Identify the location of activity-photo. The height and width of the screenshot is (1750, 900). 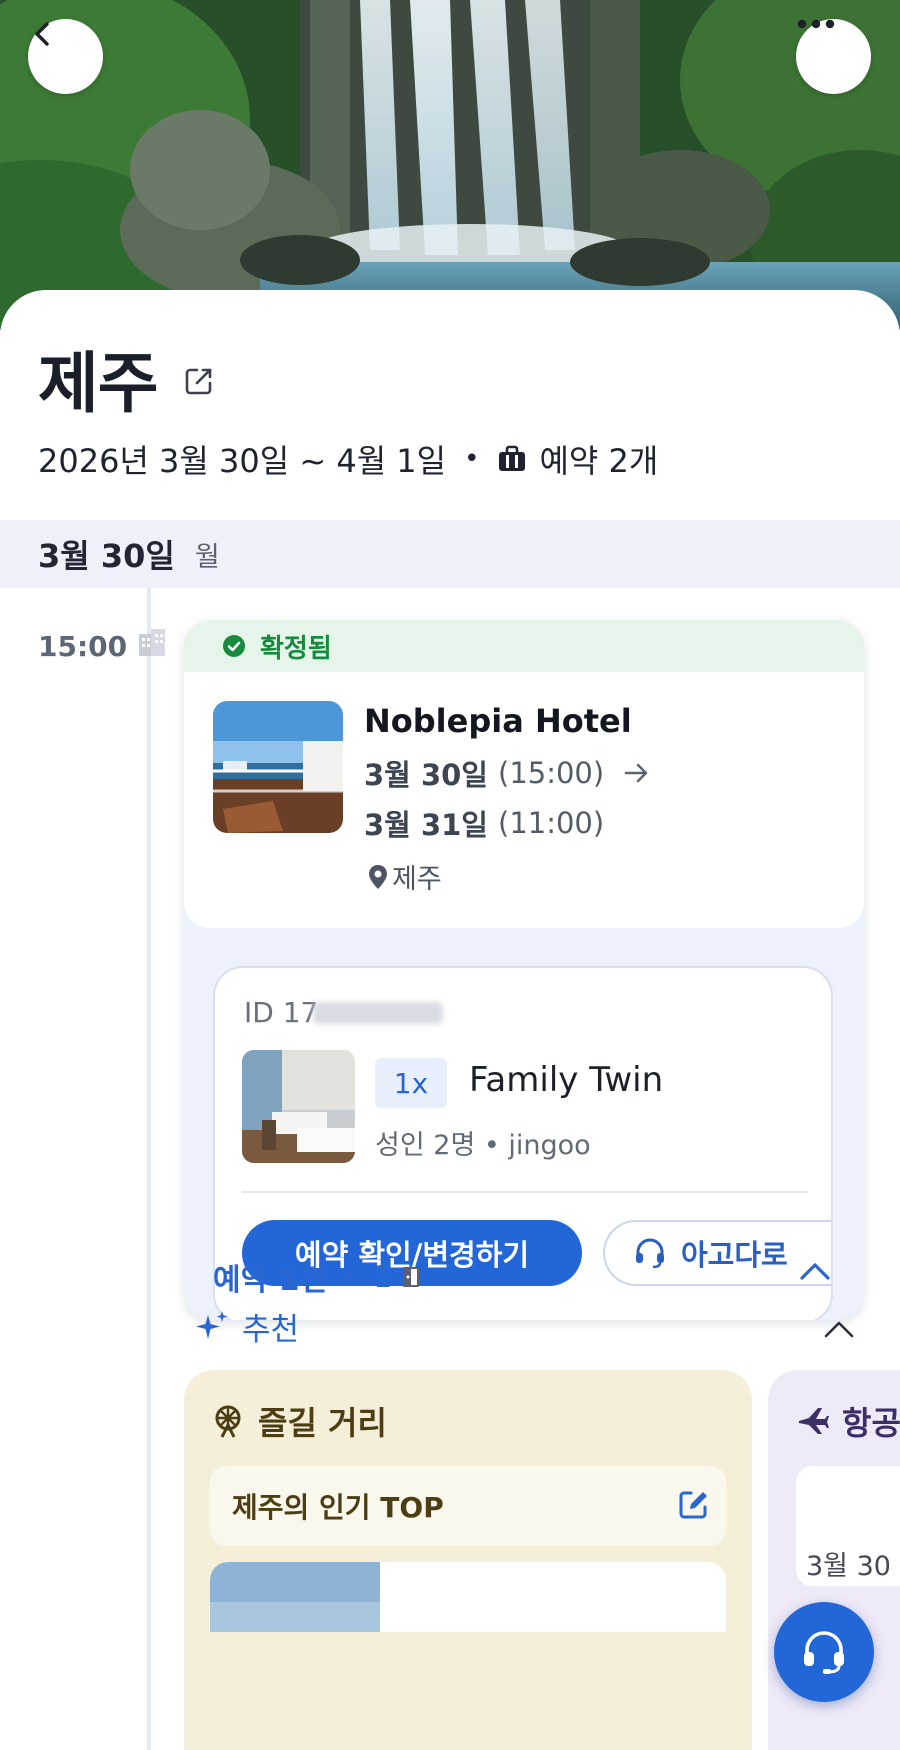
(468, 1597).